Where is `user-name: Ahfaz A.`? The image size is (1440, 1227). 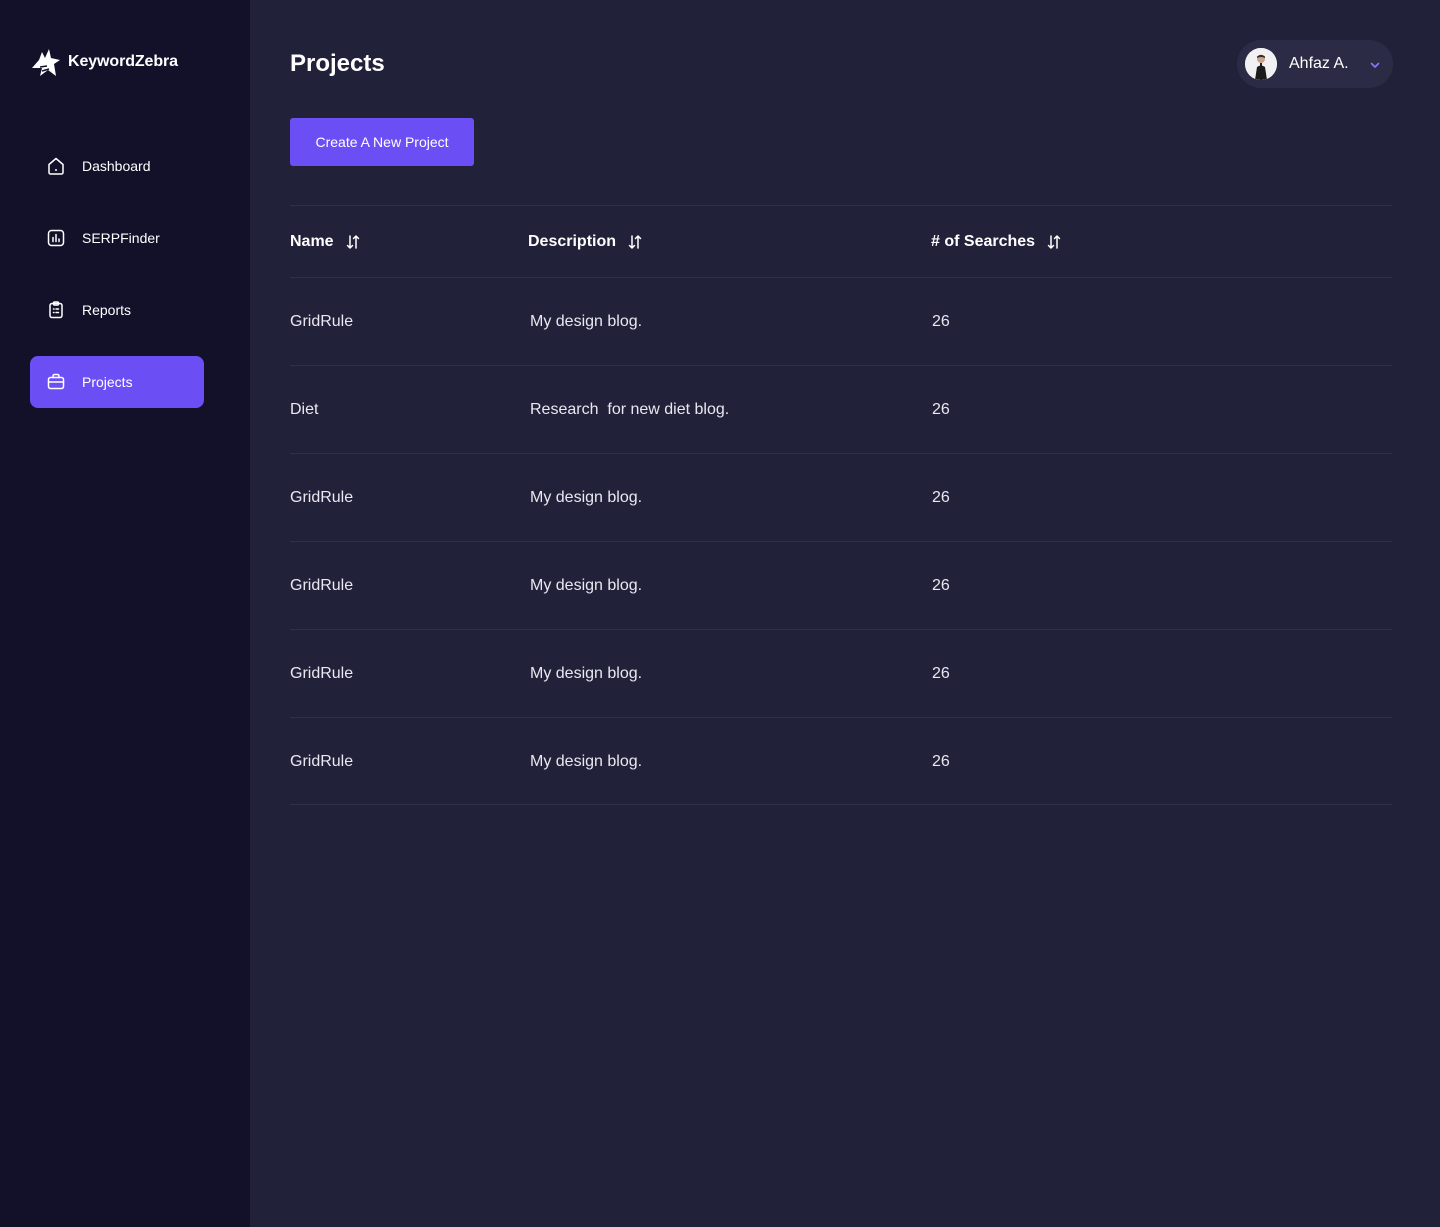 user-name: Ahfaz A. is located at coordinates (1319, 63).